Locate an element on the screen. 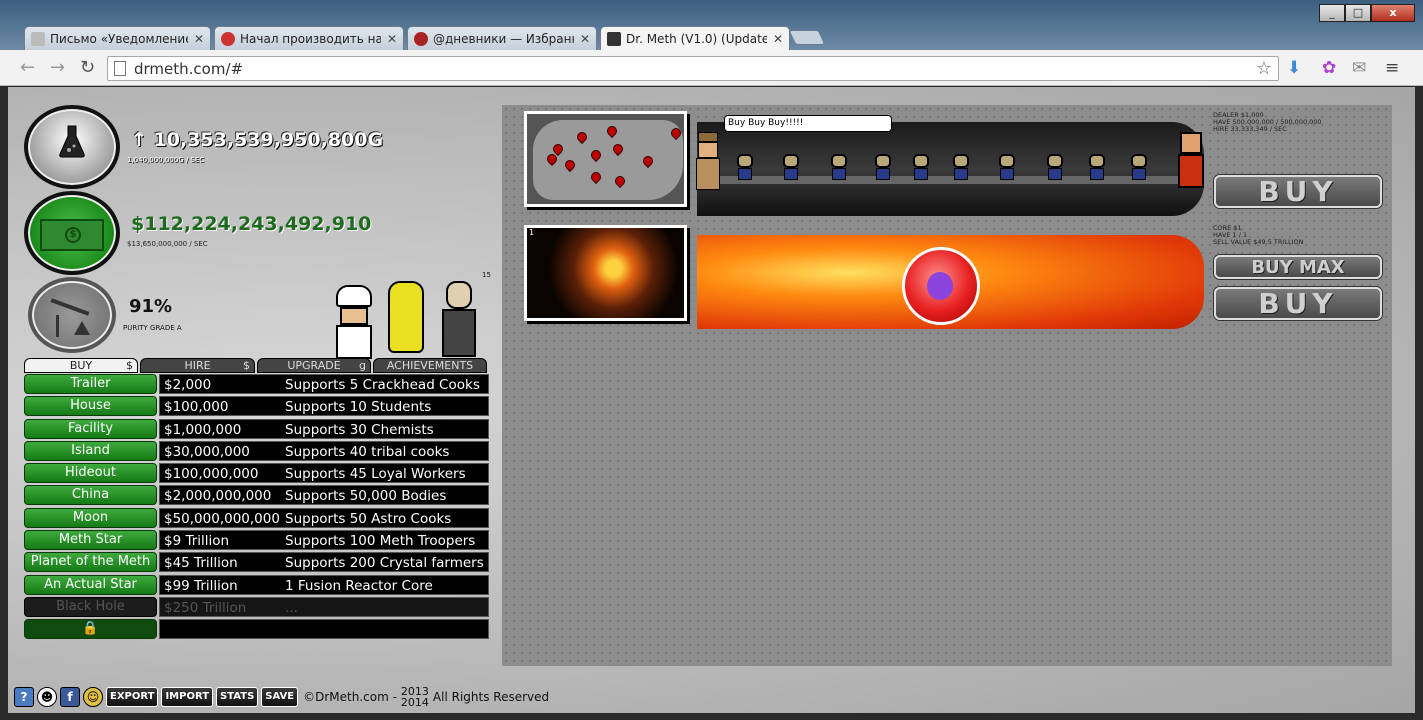 The image size is (1423, 720). description: Supports 10 Students is located at coordinates (385, 406).